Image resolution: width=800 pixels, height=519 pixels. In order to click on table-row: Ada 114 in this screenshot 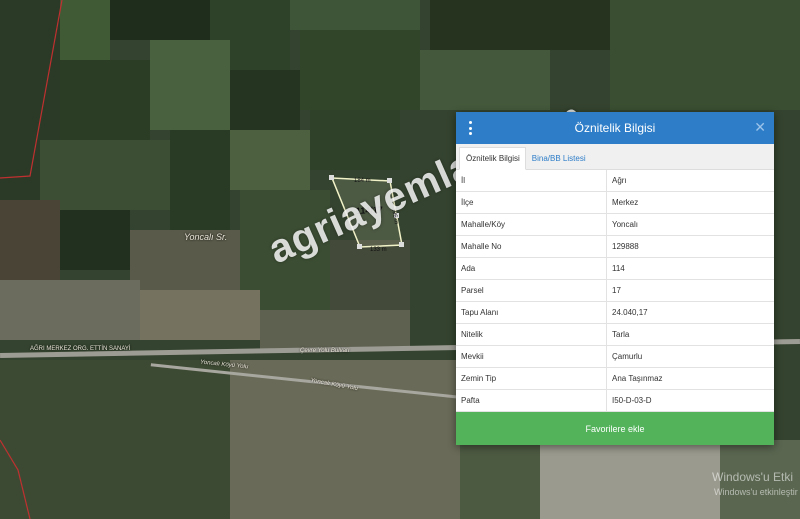, I will do `click(615, 268)`.